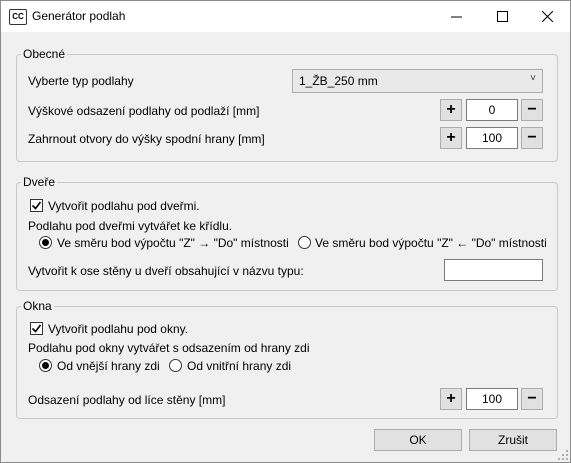 This screenshot has height=463, width=571. Describe the element at coordinates (451, 110) in the screenshot. I see `height-offset-plus-button: +` at that location.